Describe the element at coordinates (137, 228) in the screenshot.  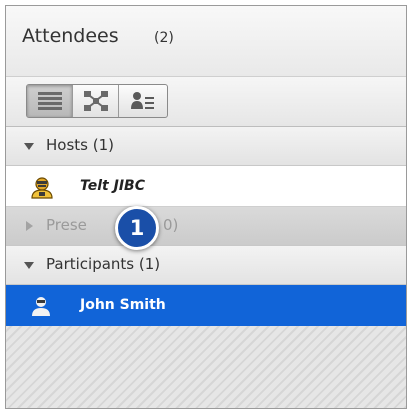
I see `callout-badge: 1` at that location.